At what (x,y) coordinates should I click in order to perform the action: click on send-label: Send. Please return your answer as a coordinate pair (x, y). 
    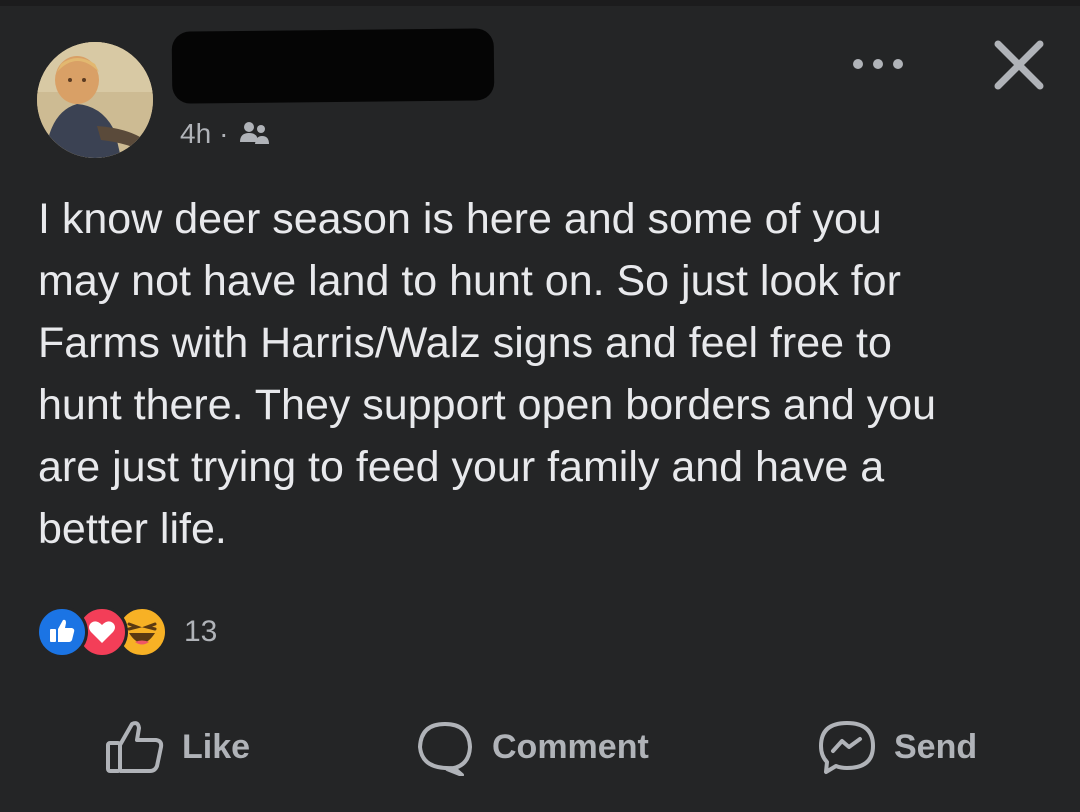
    Looking at the image, I should click on (936, 746).